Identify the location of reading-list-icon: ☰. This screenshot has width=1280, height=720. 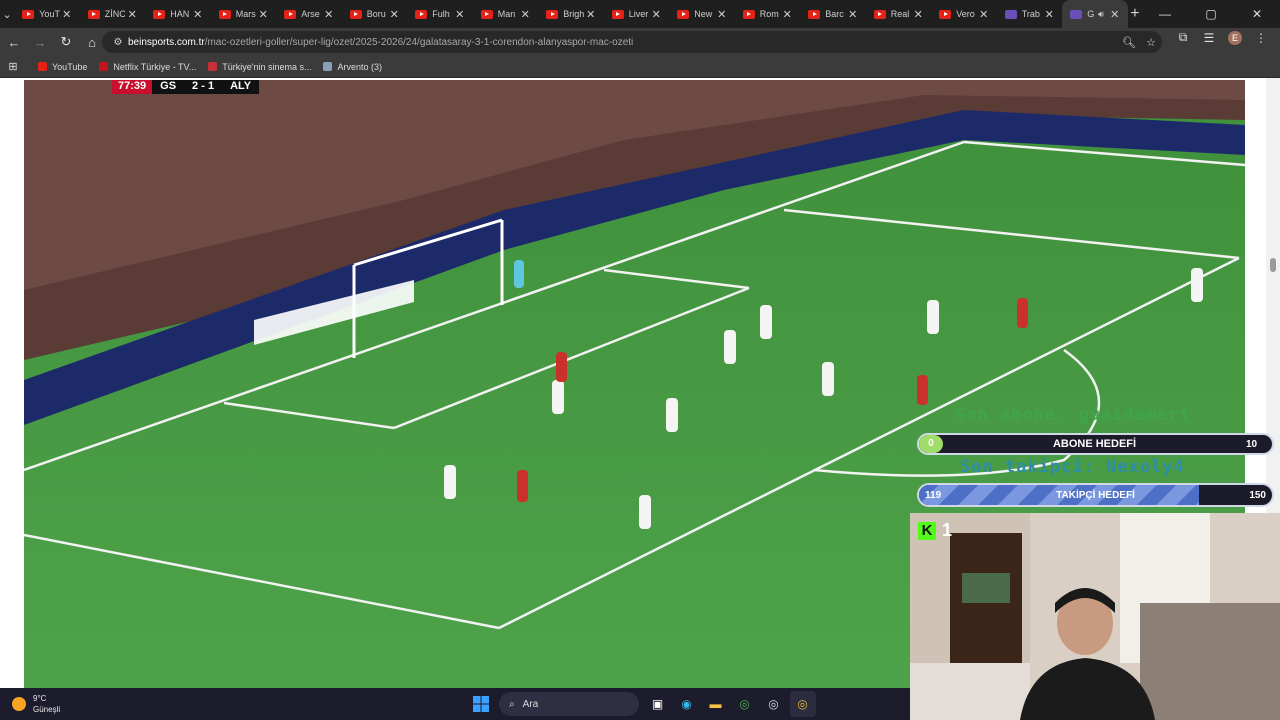
(1209, 38).